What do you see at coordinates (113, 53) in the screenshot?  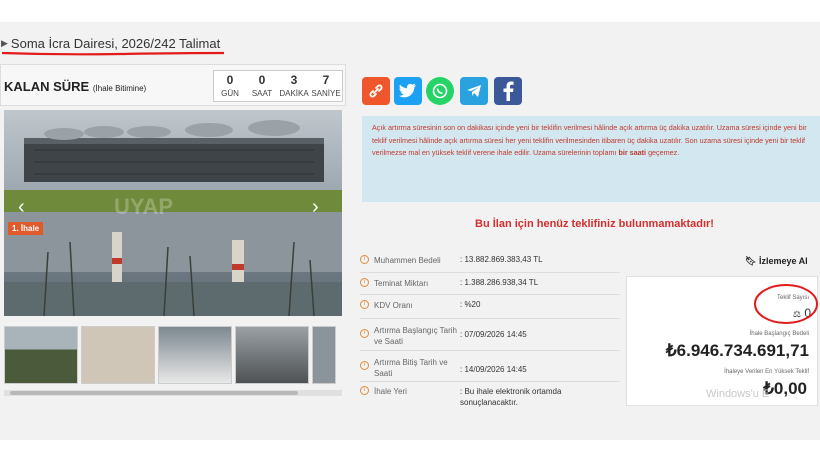 I see `red-underline-annotation` at bounding box center [113, 53].